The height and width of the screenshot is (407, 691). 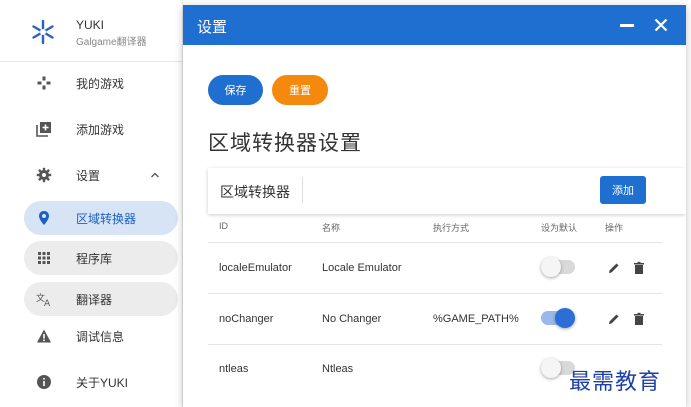 What do you see at coordinates (623, 190) in the screenshot?
I see `add-button: 添加` at bounding box center [623, 190].